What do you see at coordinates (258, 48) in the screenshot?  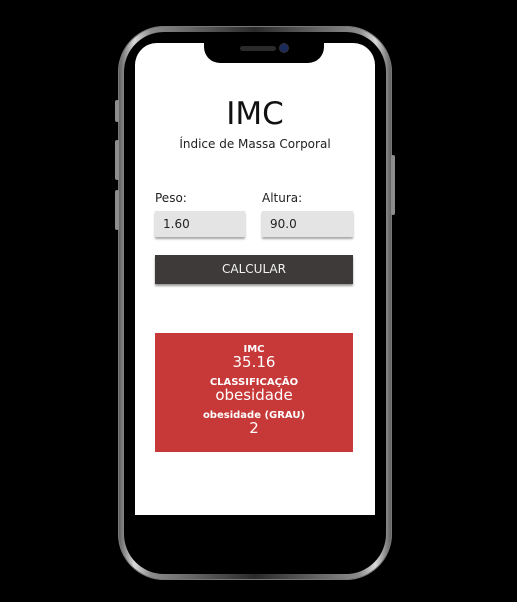 I see `speaker-icon` at bounding box center [258, 48].